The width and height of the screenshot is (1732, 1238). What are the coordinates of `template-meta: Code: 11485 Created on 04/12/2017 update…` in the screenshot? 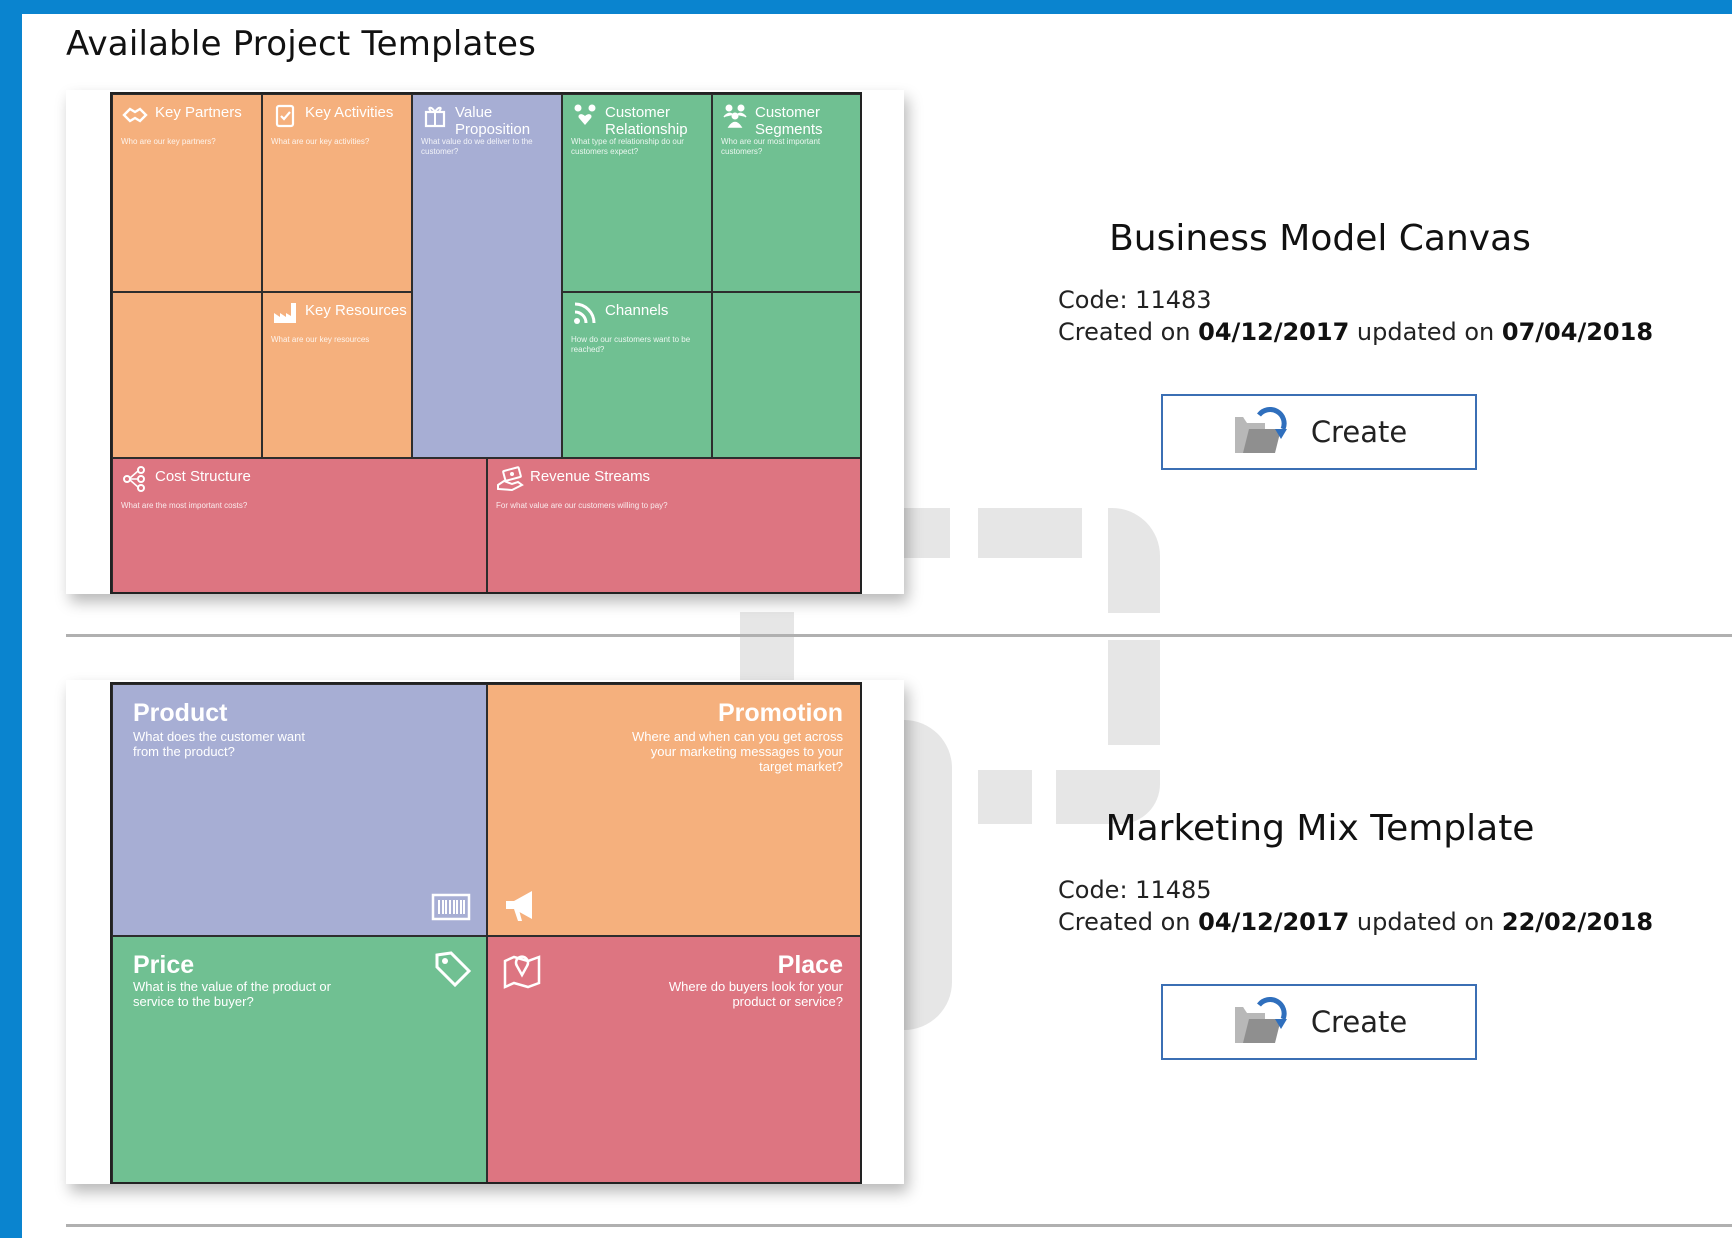 It's located at (1355, 906).